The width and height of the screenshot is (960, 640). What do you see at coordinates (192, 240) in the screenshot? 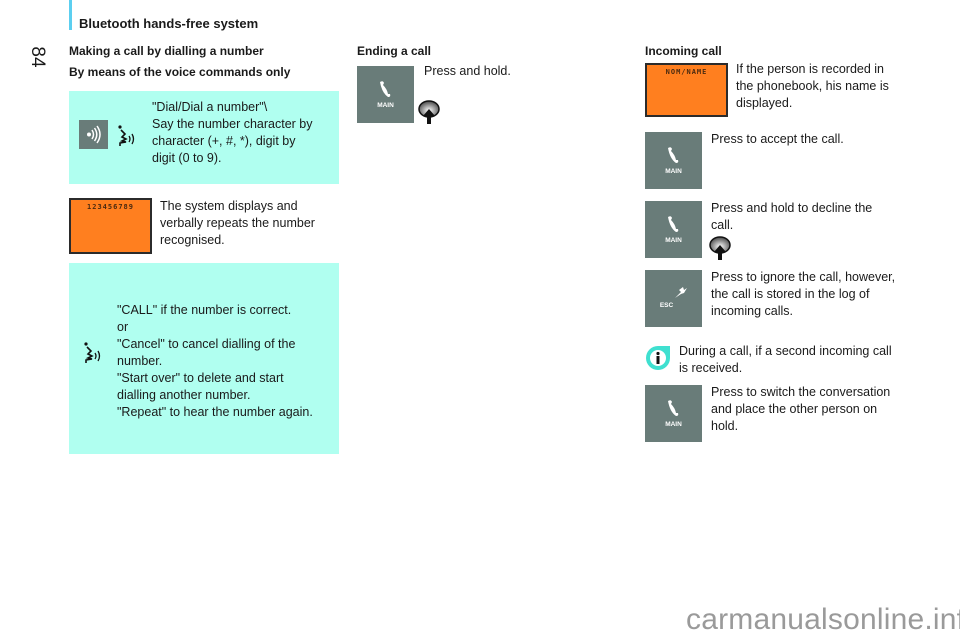
I see `step2-line: recognised.` at bounding box center [192, 240].